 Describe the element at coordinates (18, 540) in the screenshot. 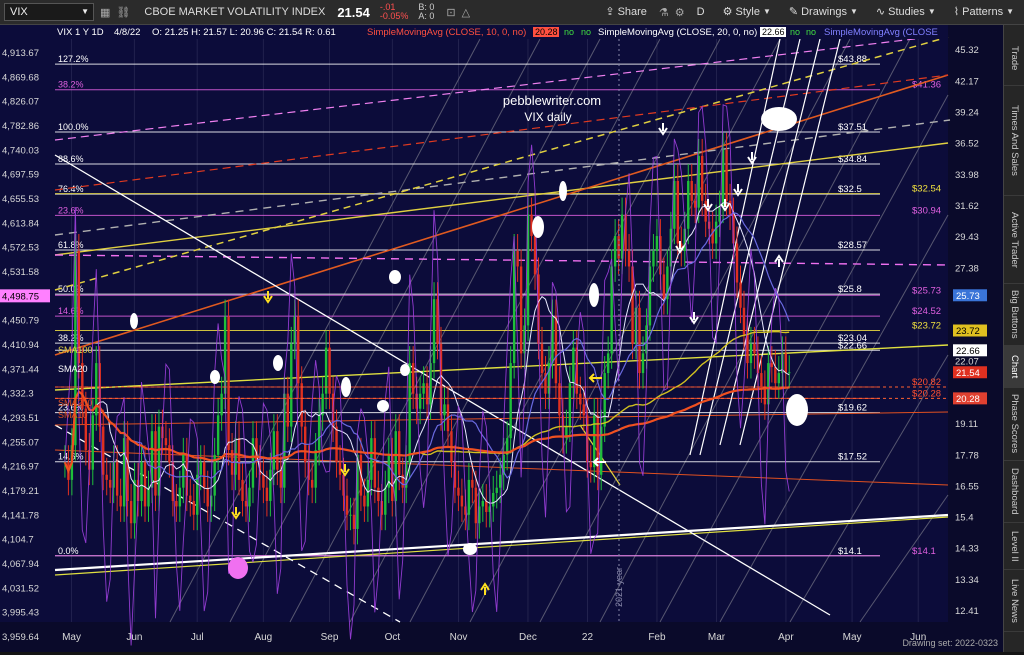

I see `left-axis-label: 4,104.7` at that location.